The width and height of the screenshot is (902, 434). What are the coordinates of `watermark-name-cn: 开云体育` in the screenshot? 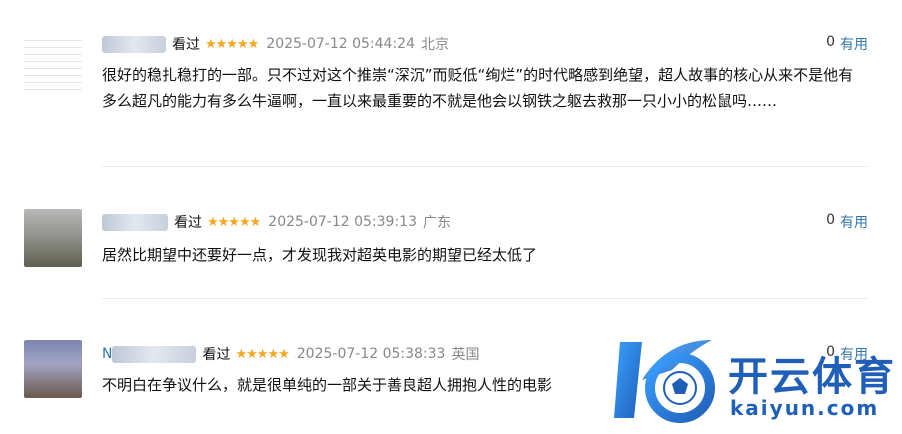 It's located at (812, 377).